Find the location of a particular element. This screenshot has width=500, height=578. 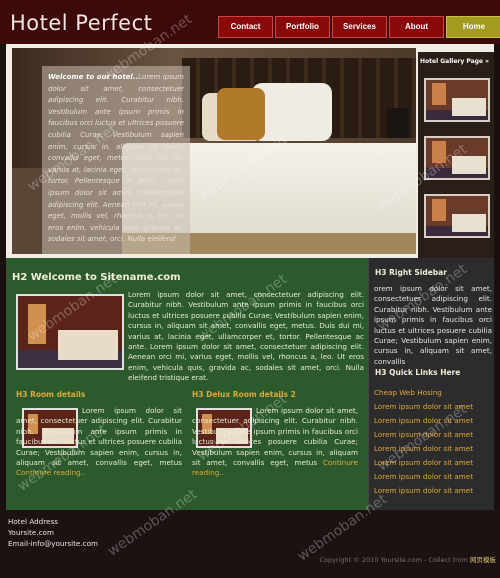

nav-contact: Contact is located at coordinates (245, 27).